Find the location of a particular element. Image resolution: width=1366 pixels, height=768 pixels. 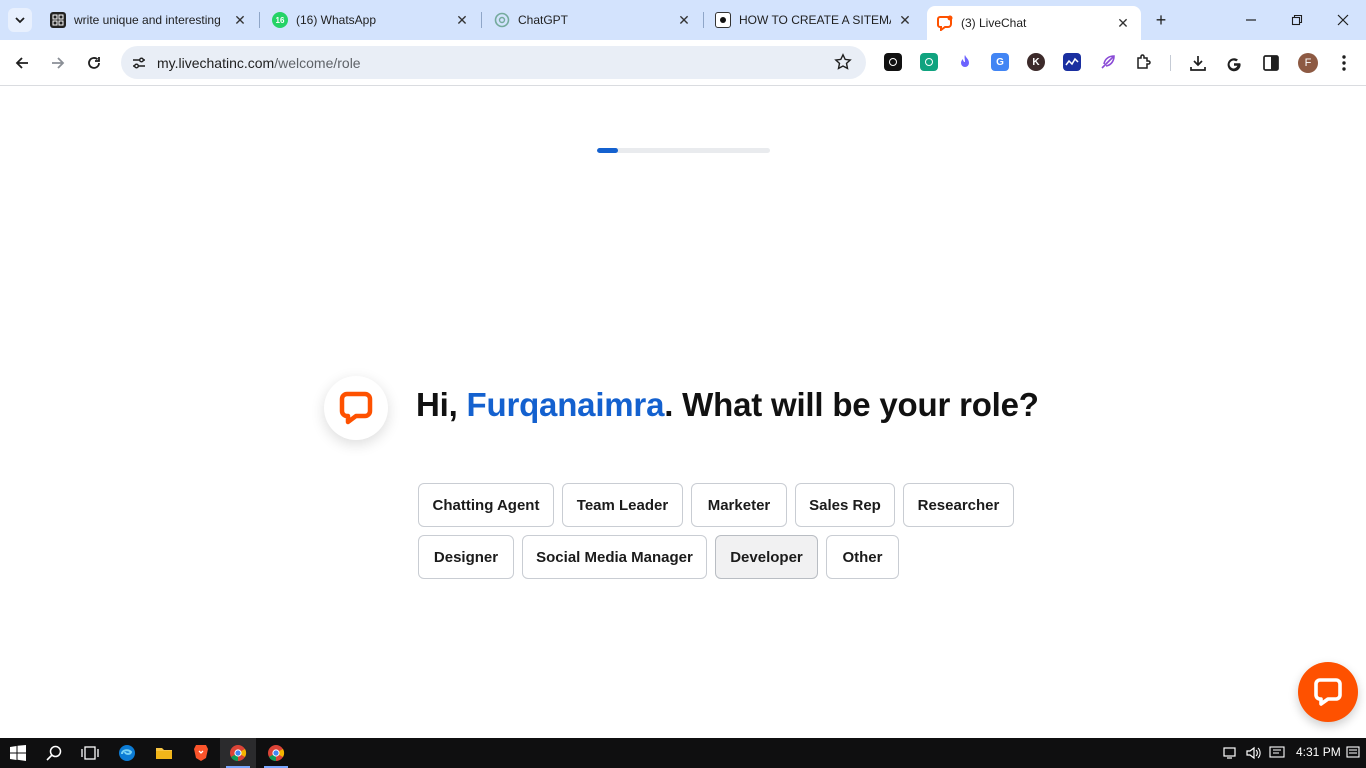

tab-title: write unique and interesting is located at coordinates (147, 20).